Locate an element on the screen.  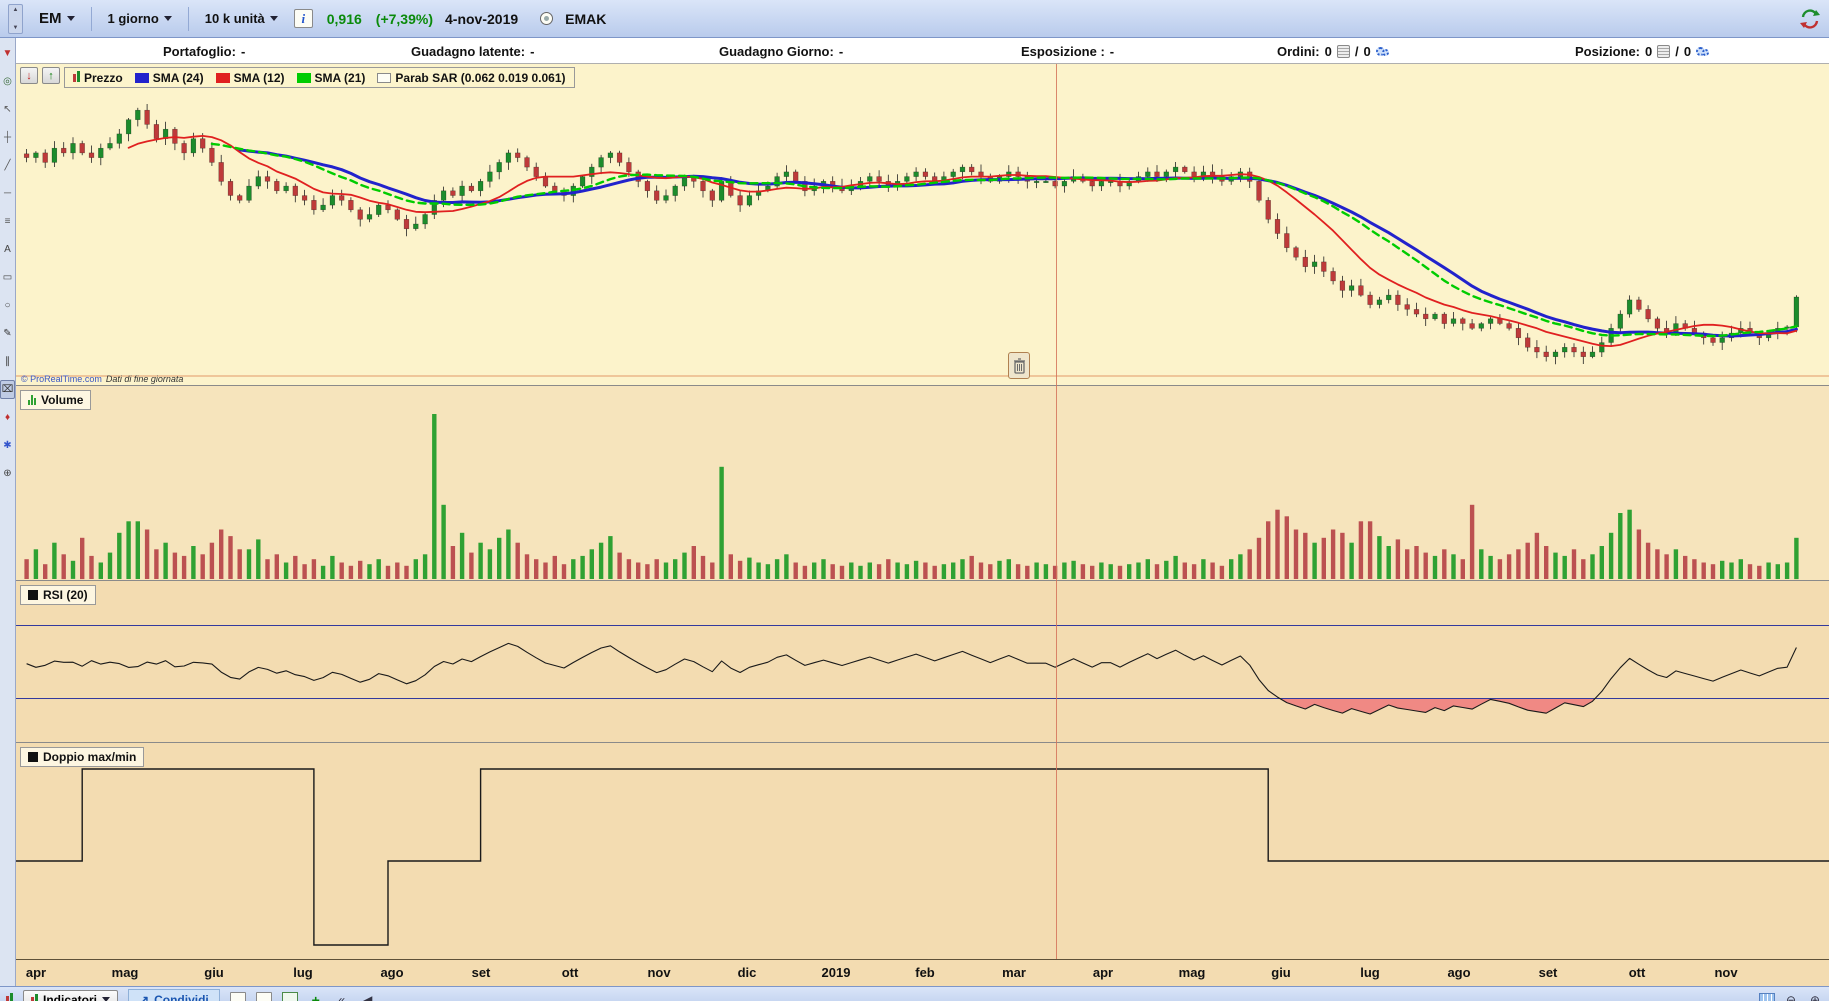
rsi-swatch is located at coordinates (33, 595).